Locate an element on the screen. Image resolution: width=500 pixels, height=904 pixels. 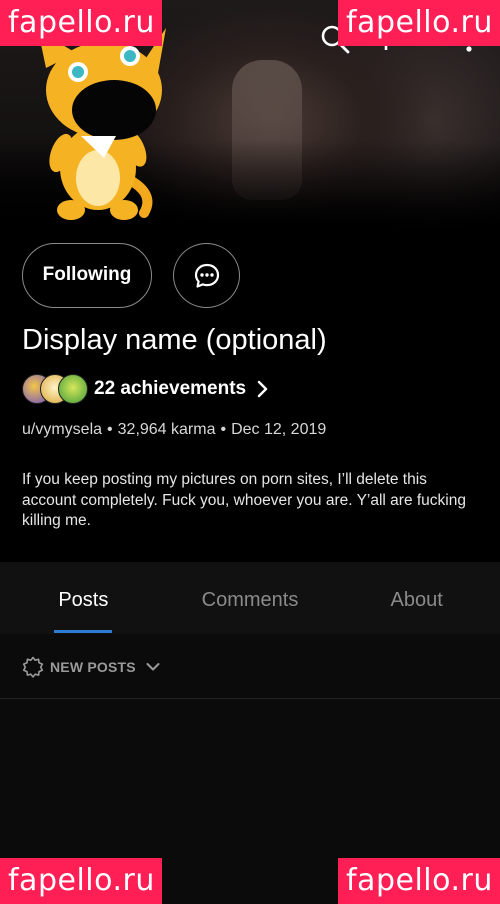
tab-about: About is located at coordinates (416, 598).